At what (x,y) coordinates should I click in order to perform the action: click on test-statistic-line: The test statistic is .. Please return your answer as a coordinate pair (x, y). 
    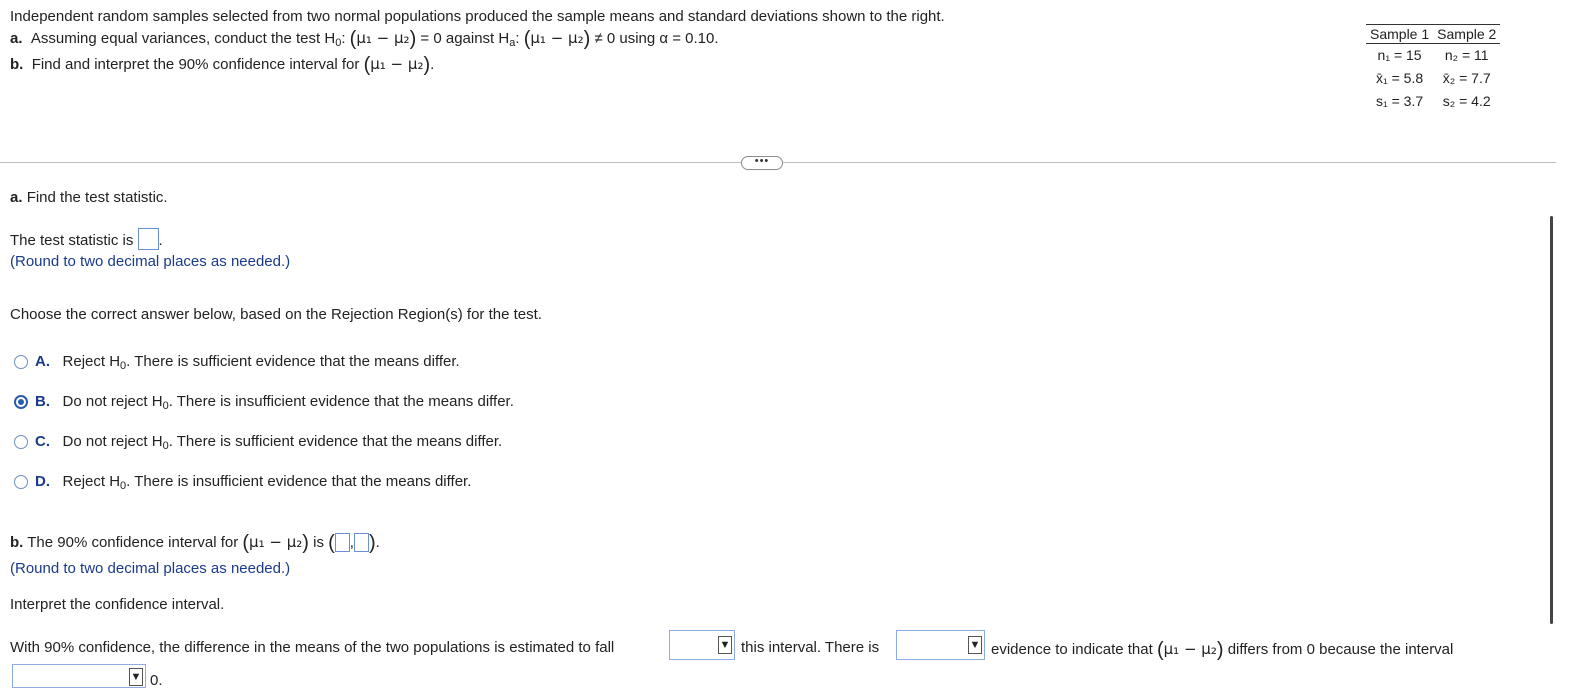
    Looking at the image, I should click on (86, 239).